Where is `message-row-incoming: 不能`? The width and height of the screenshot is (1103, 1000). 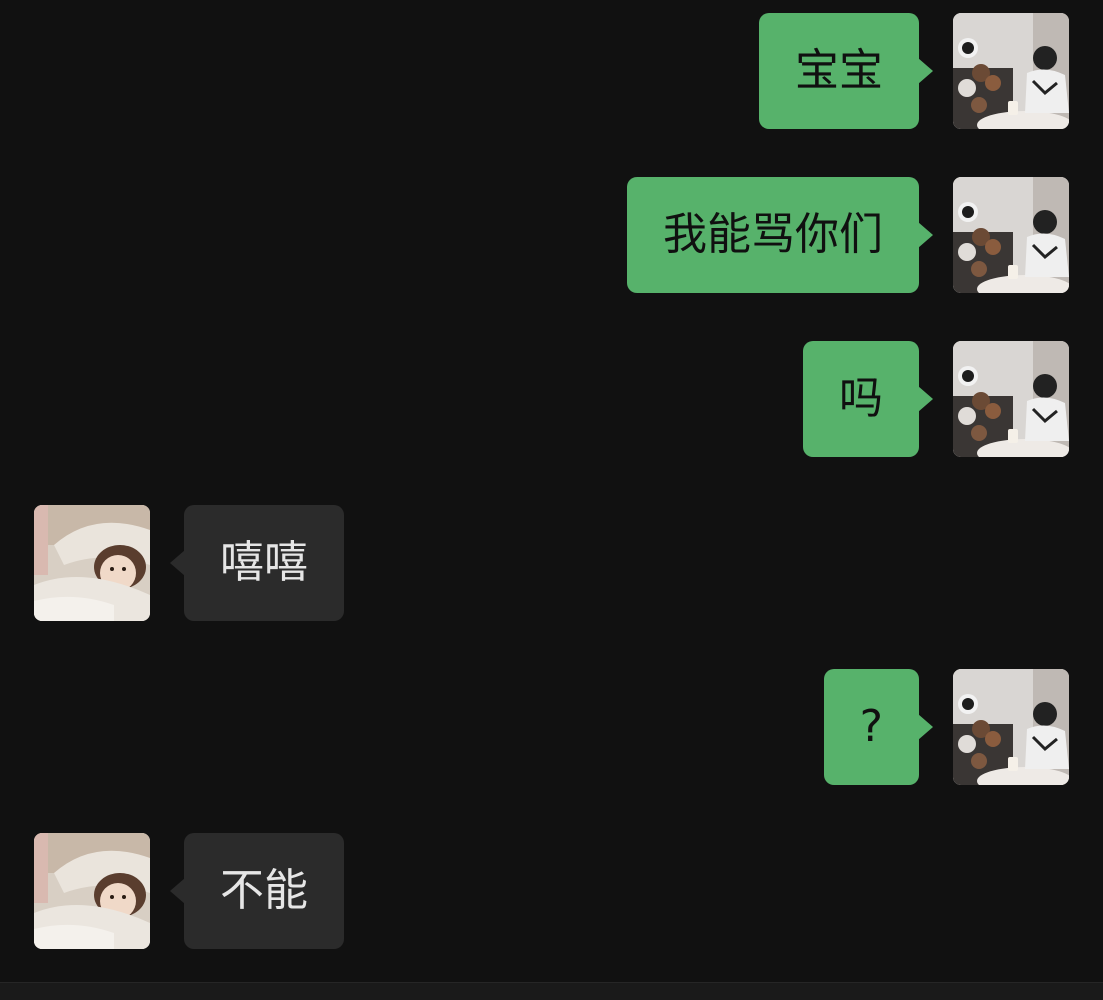 message-row-incoming: 不能 is located at coordinates (551, 891).